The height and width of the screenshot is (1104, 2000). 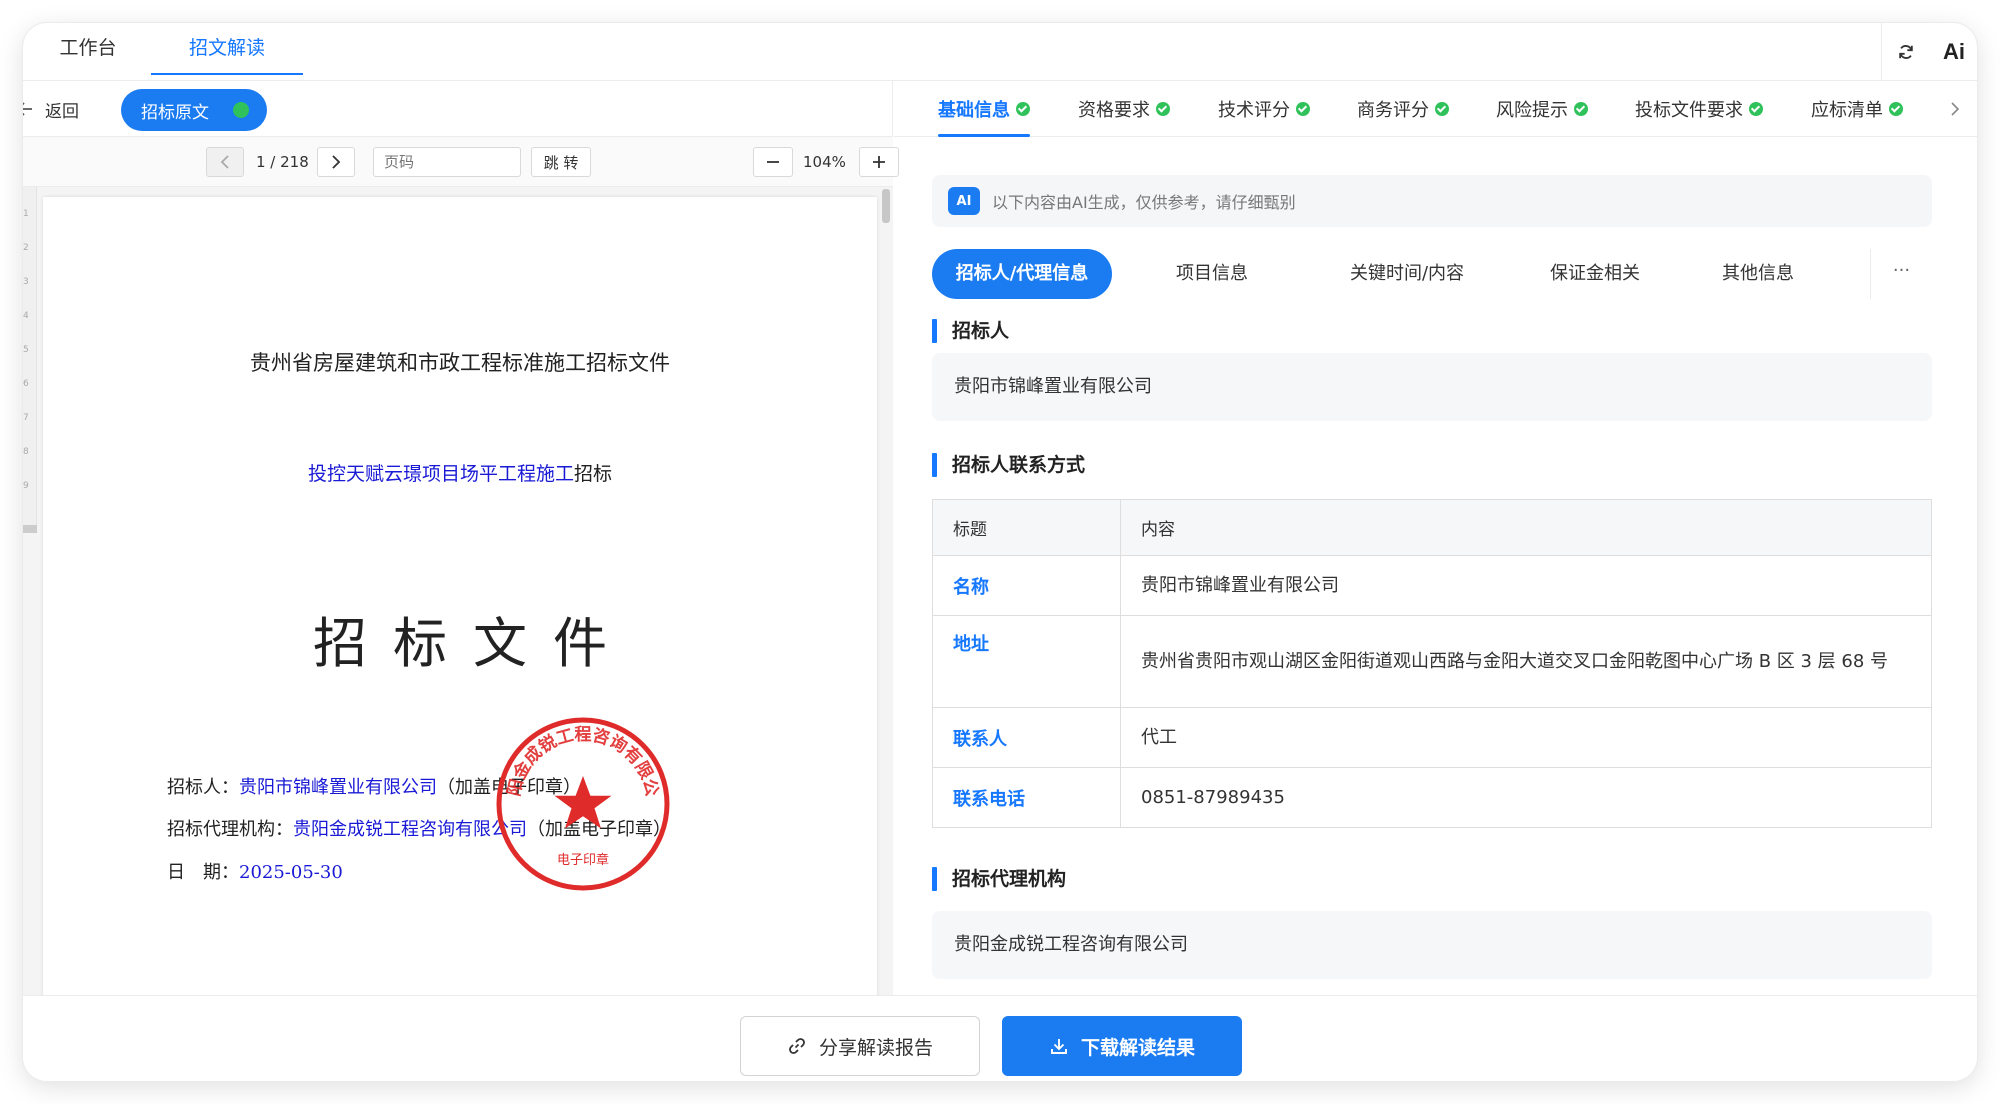 I want to click on back-button: 返回, so click(x=51, y=109).